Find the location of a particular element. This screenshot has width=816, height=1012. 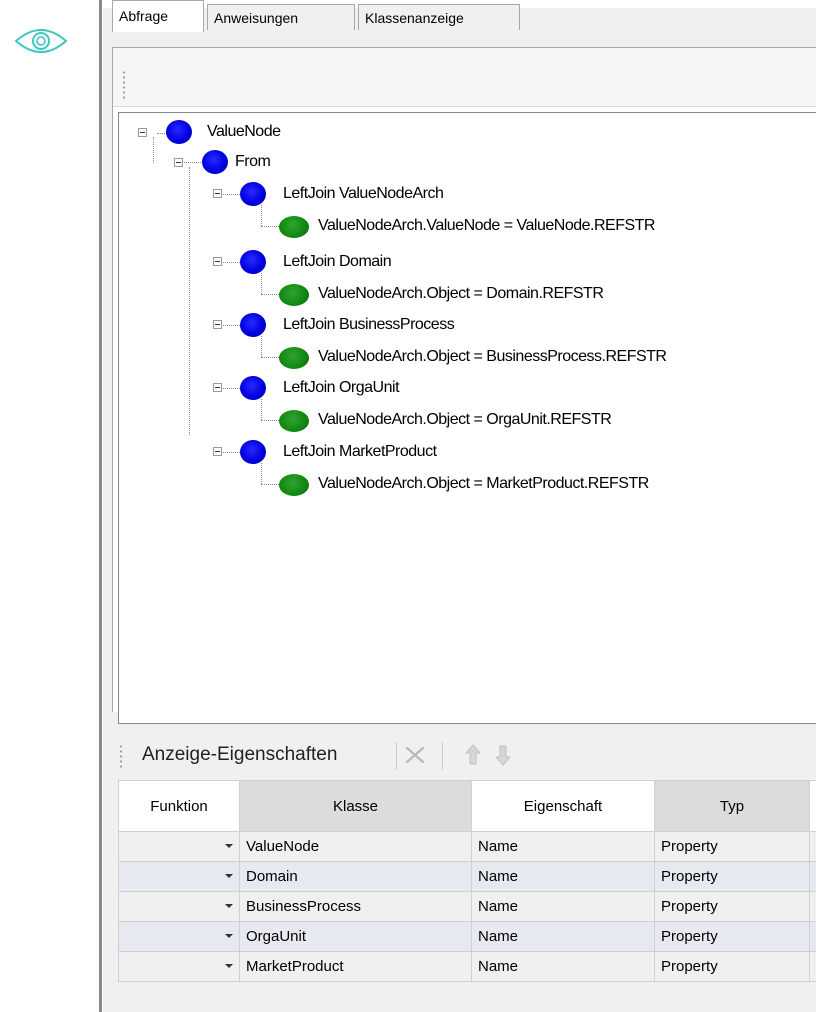

table-row: BusinessProcess Name Property is located at coordinates (467, 906).